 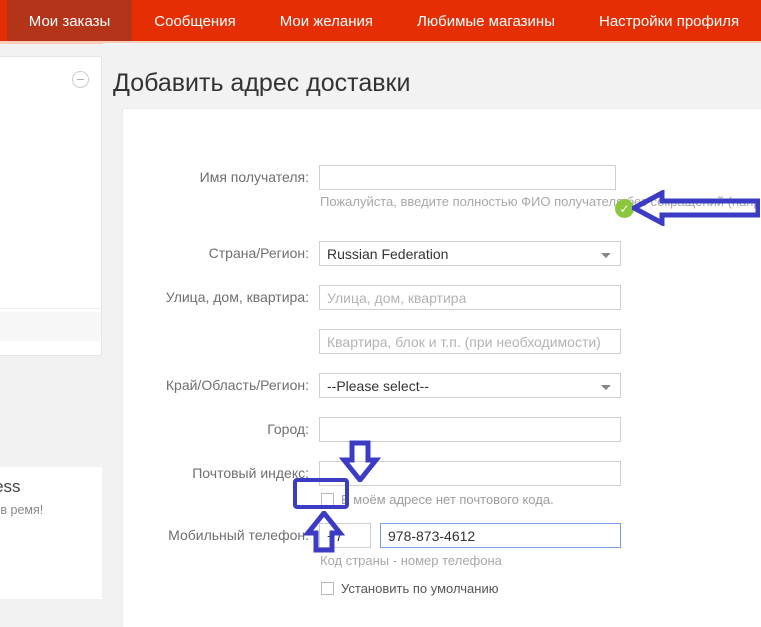 What do you see at coordinates (254, 177) in the screenshot?
I see `label-recipient-name: Имя получателя:` at bounding box center [254, 177].